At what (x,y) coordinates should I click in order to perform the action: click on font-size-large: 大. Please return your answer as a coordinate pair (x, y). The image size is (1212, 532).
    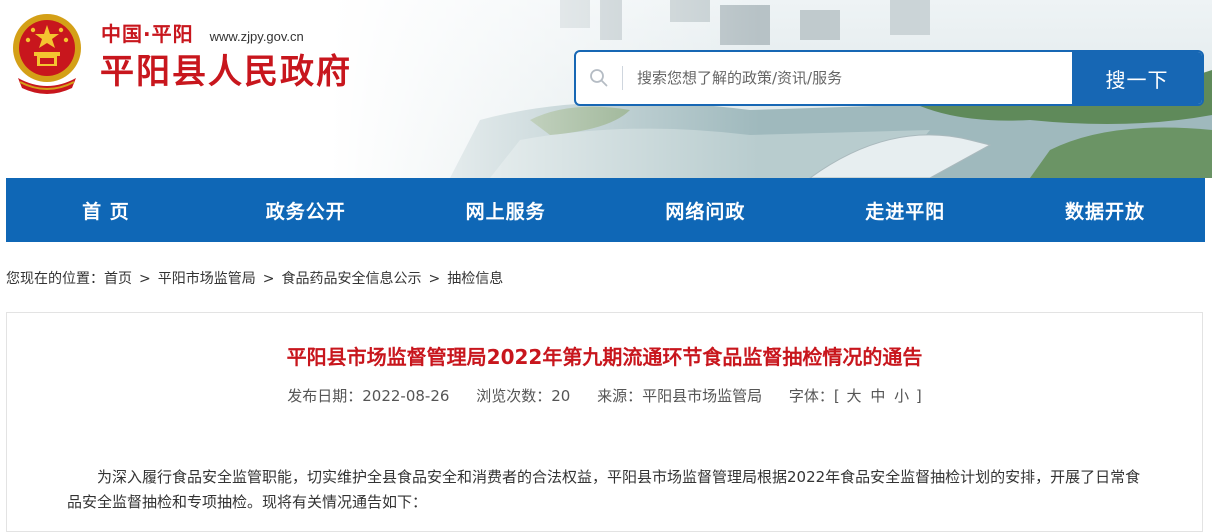
    Looking at the image, I should click on (854, 396).